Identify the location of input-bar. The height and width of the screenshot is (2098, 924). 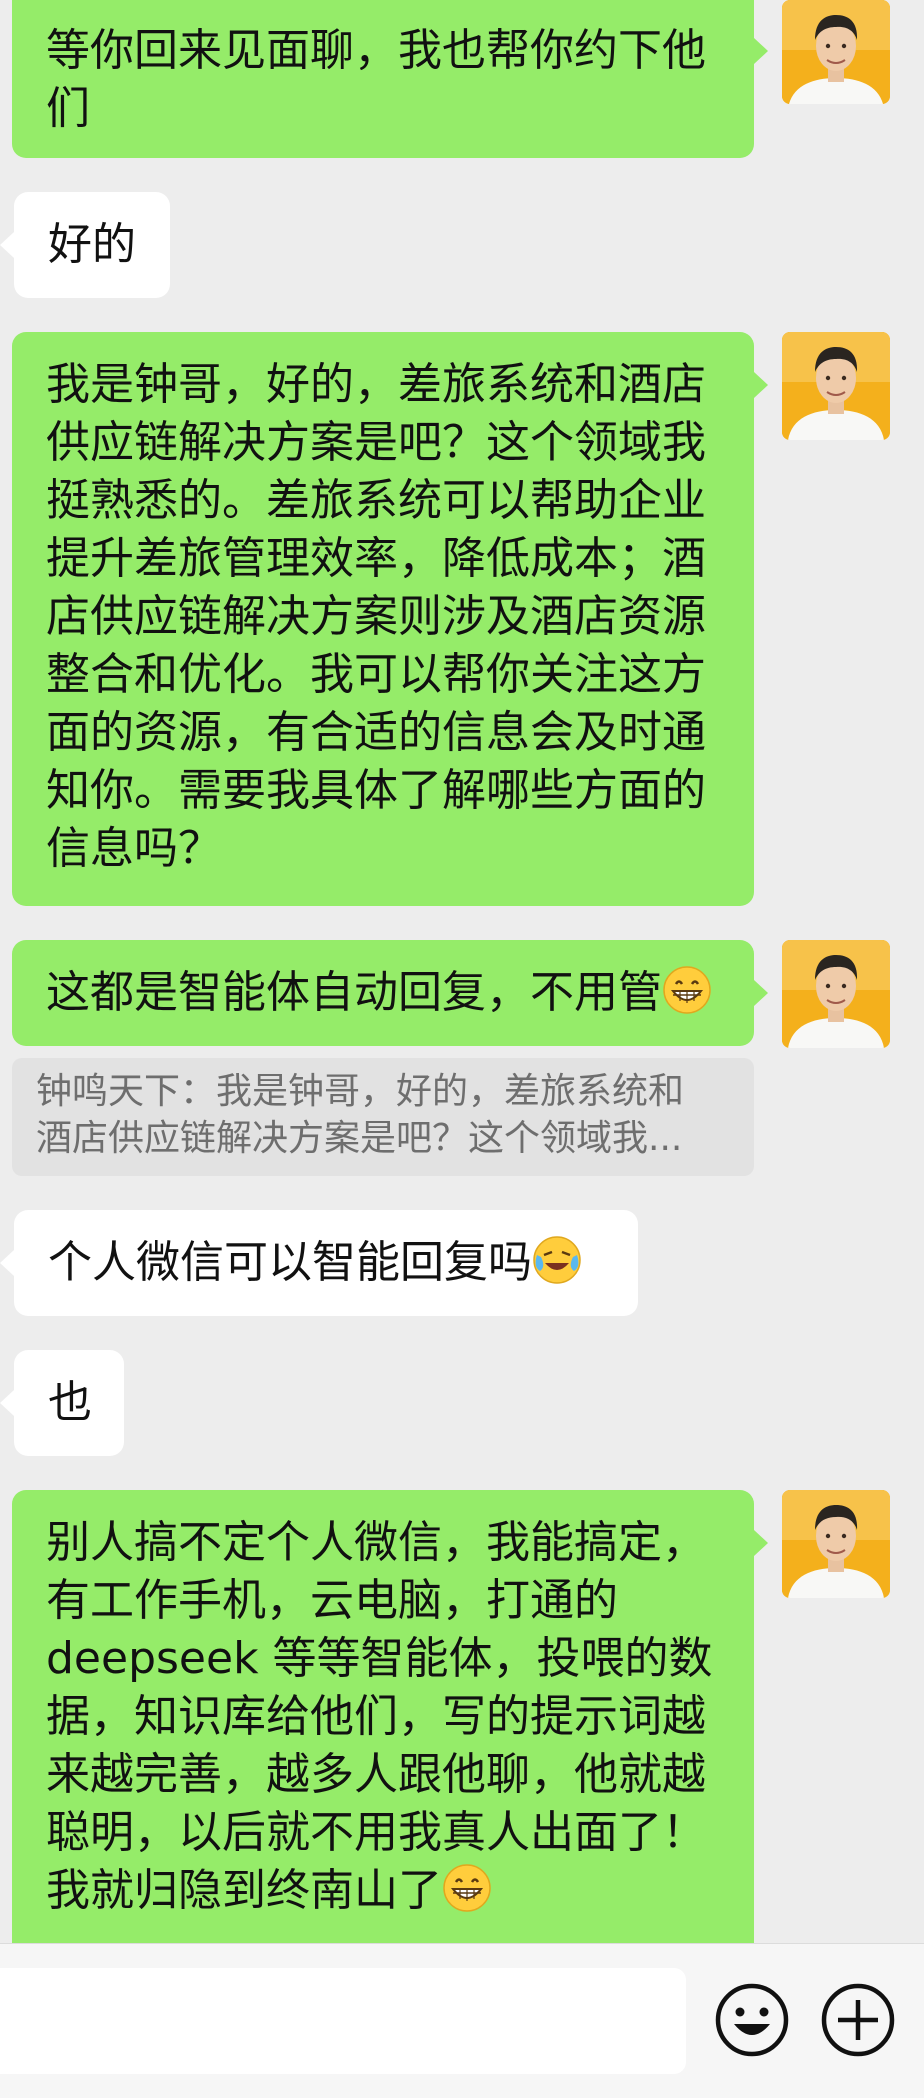
(462, 2020).